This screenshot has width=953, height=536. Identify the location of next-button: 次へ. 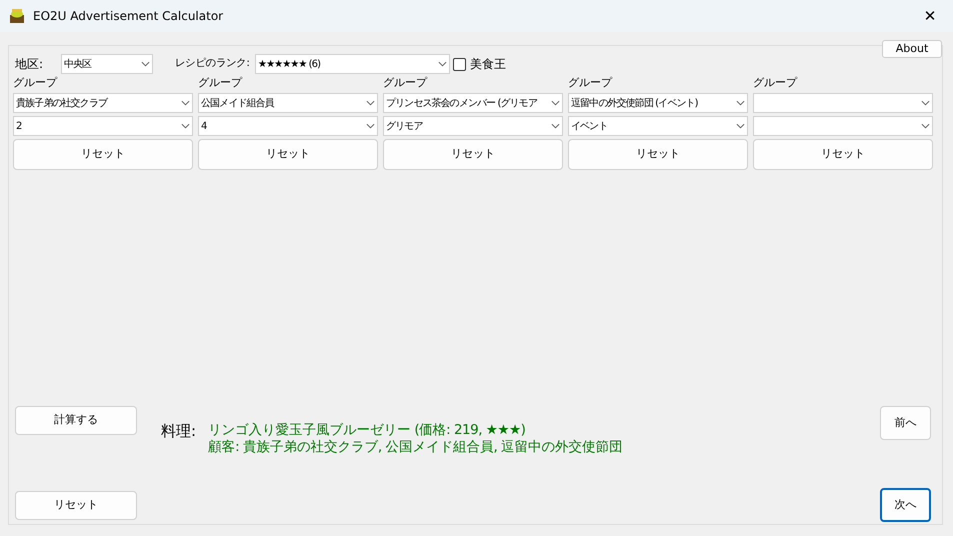
(905, 505).